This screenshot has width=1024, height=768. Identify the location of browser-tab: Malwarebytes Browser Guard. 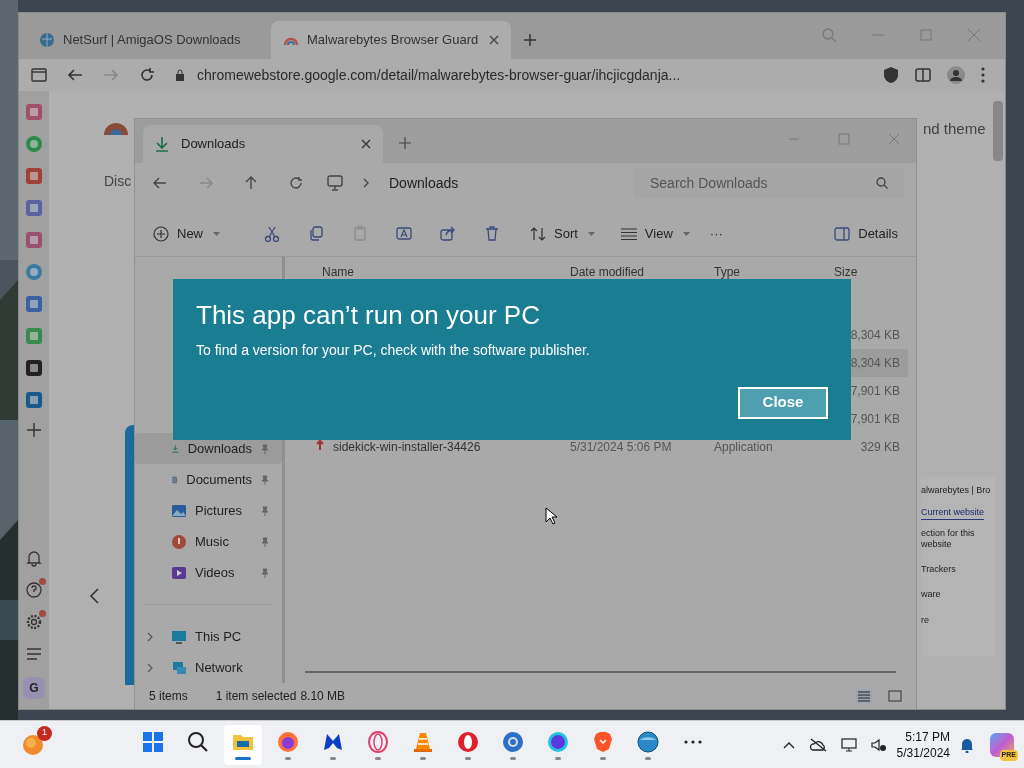
(391, 40).